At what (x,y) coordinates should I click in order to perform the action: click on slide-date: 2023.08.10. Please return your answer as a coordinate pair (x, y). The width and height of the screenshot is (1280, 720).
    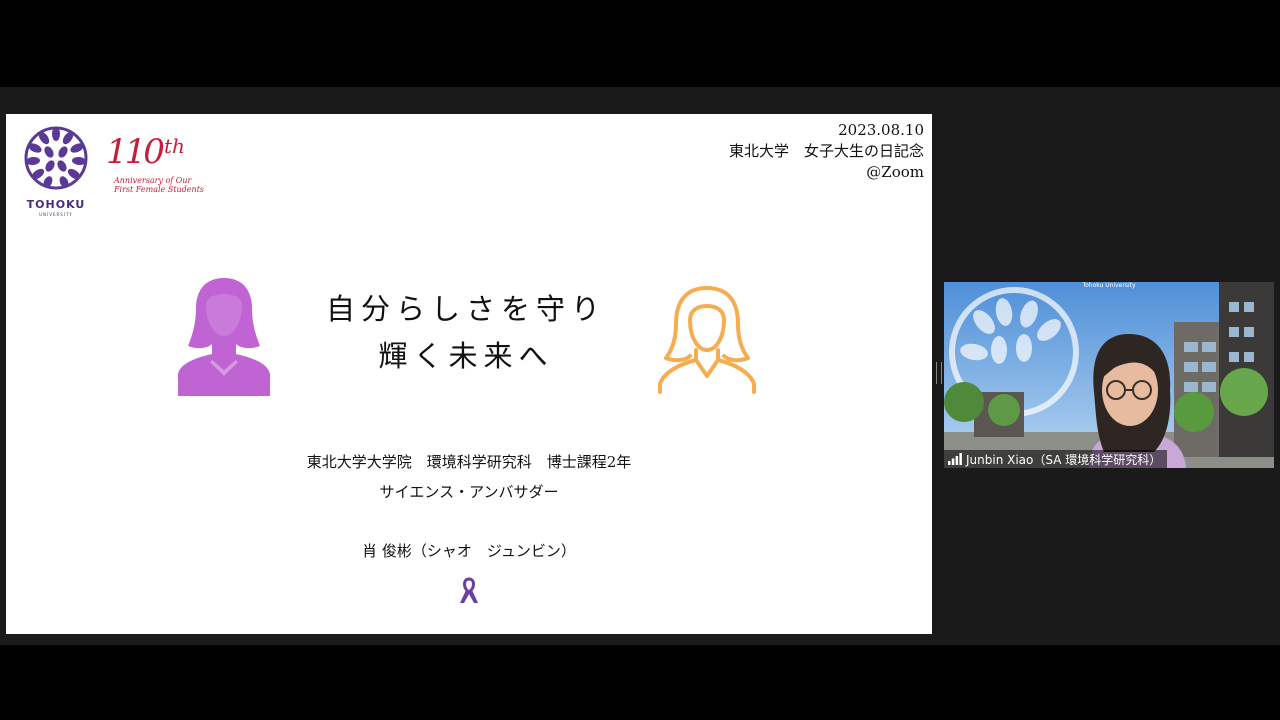
    Looking at the image, I should click on (881, 130).